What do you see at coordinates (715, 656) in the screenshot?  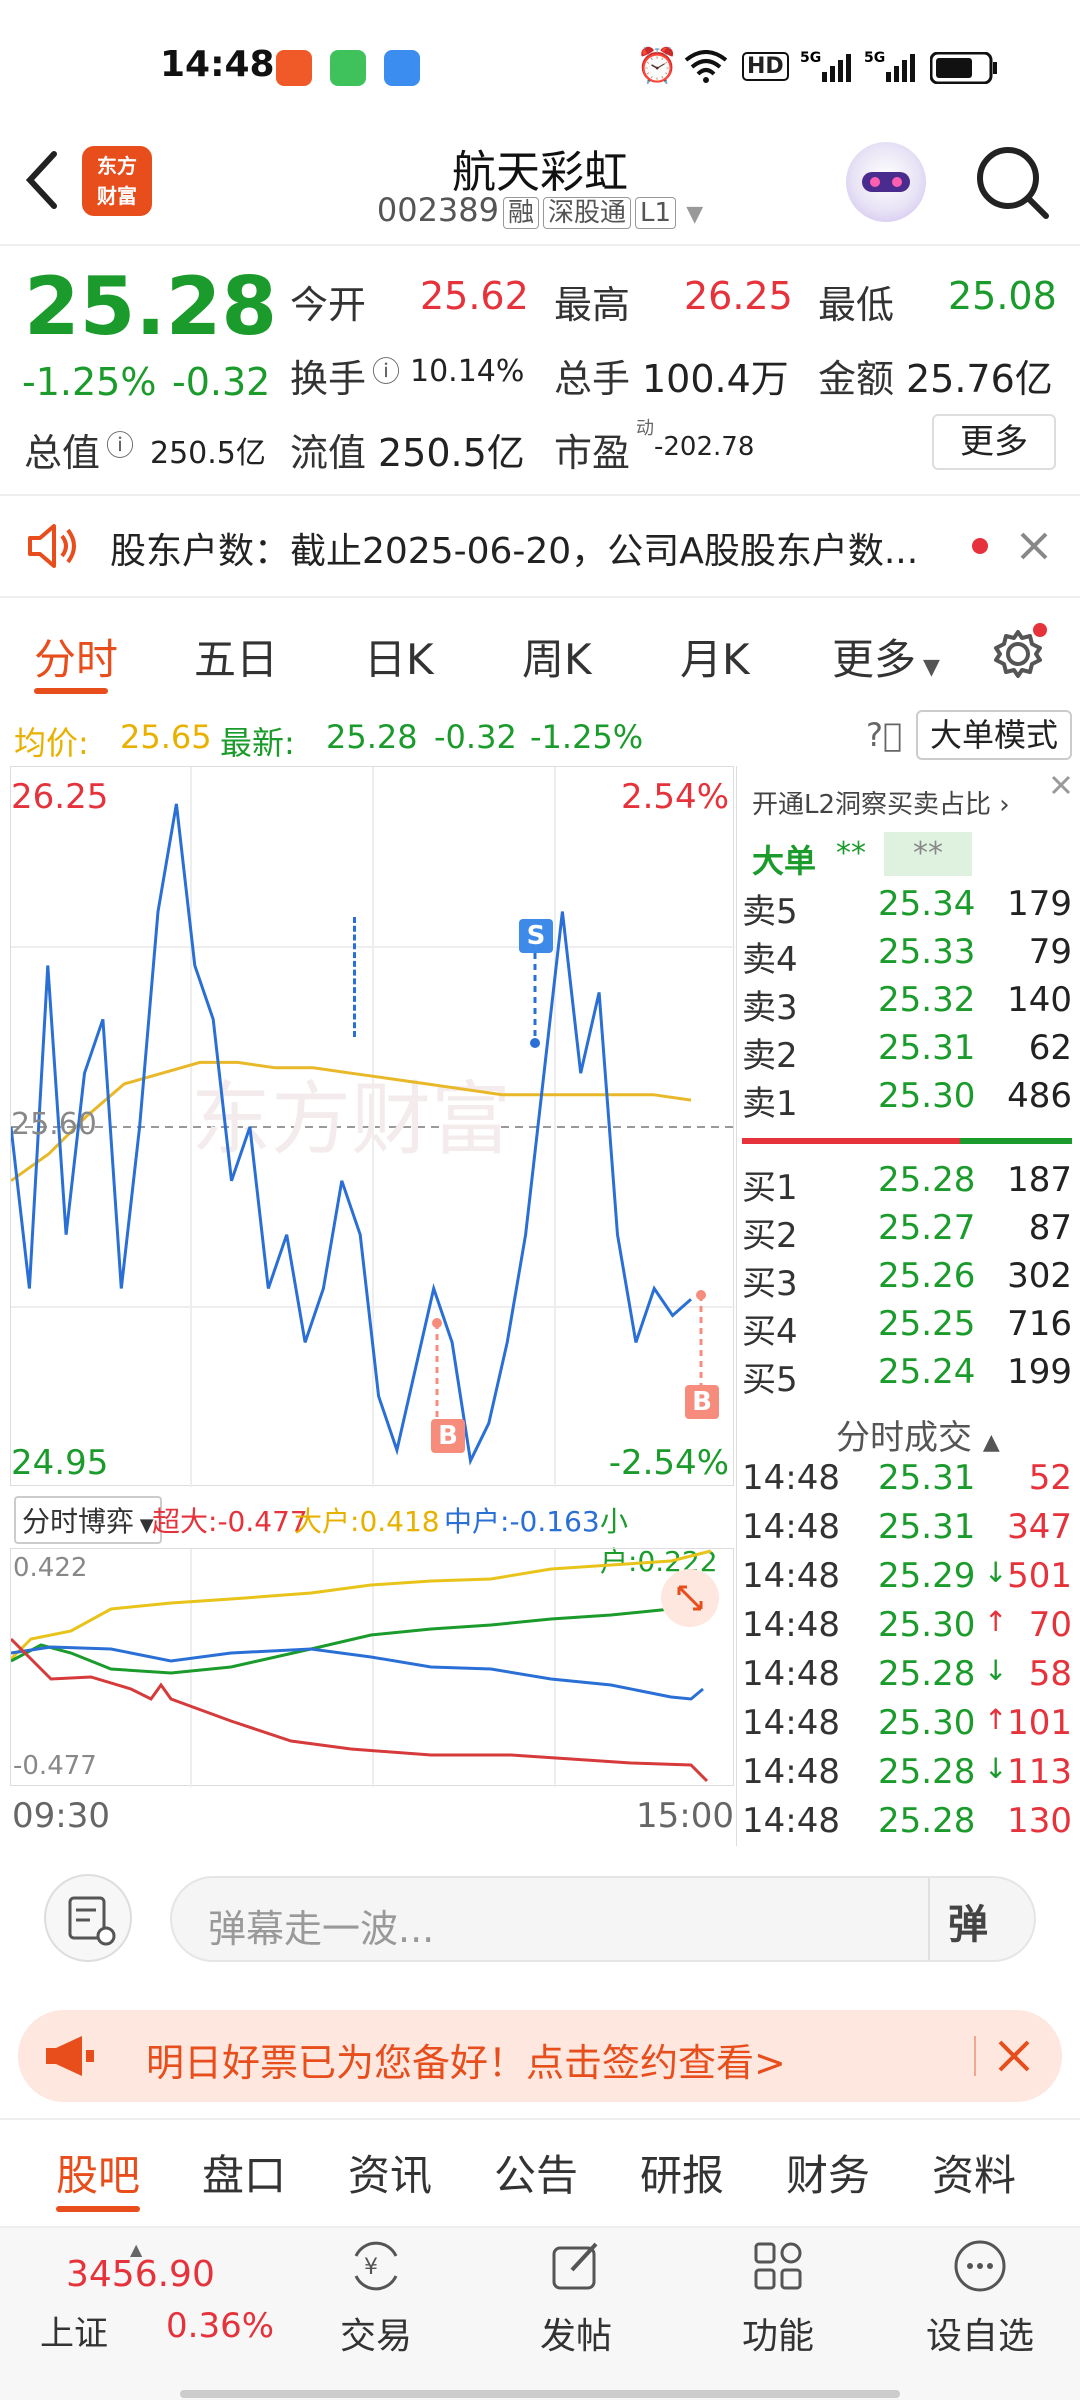 I see `tab-monthly-k: 月K` at bounding box center [715, 656].